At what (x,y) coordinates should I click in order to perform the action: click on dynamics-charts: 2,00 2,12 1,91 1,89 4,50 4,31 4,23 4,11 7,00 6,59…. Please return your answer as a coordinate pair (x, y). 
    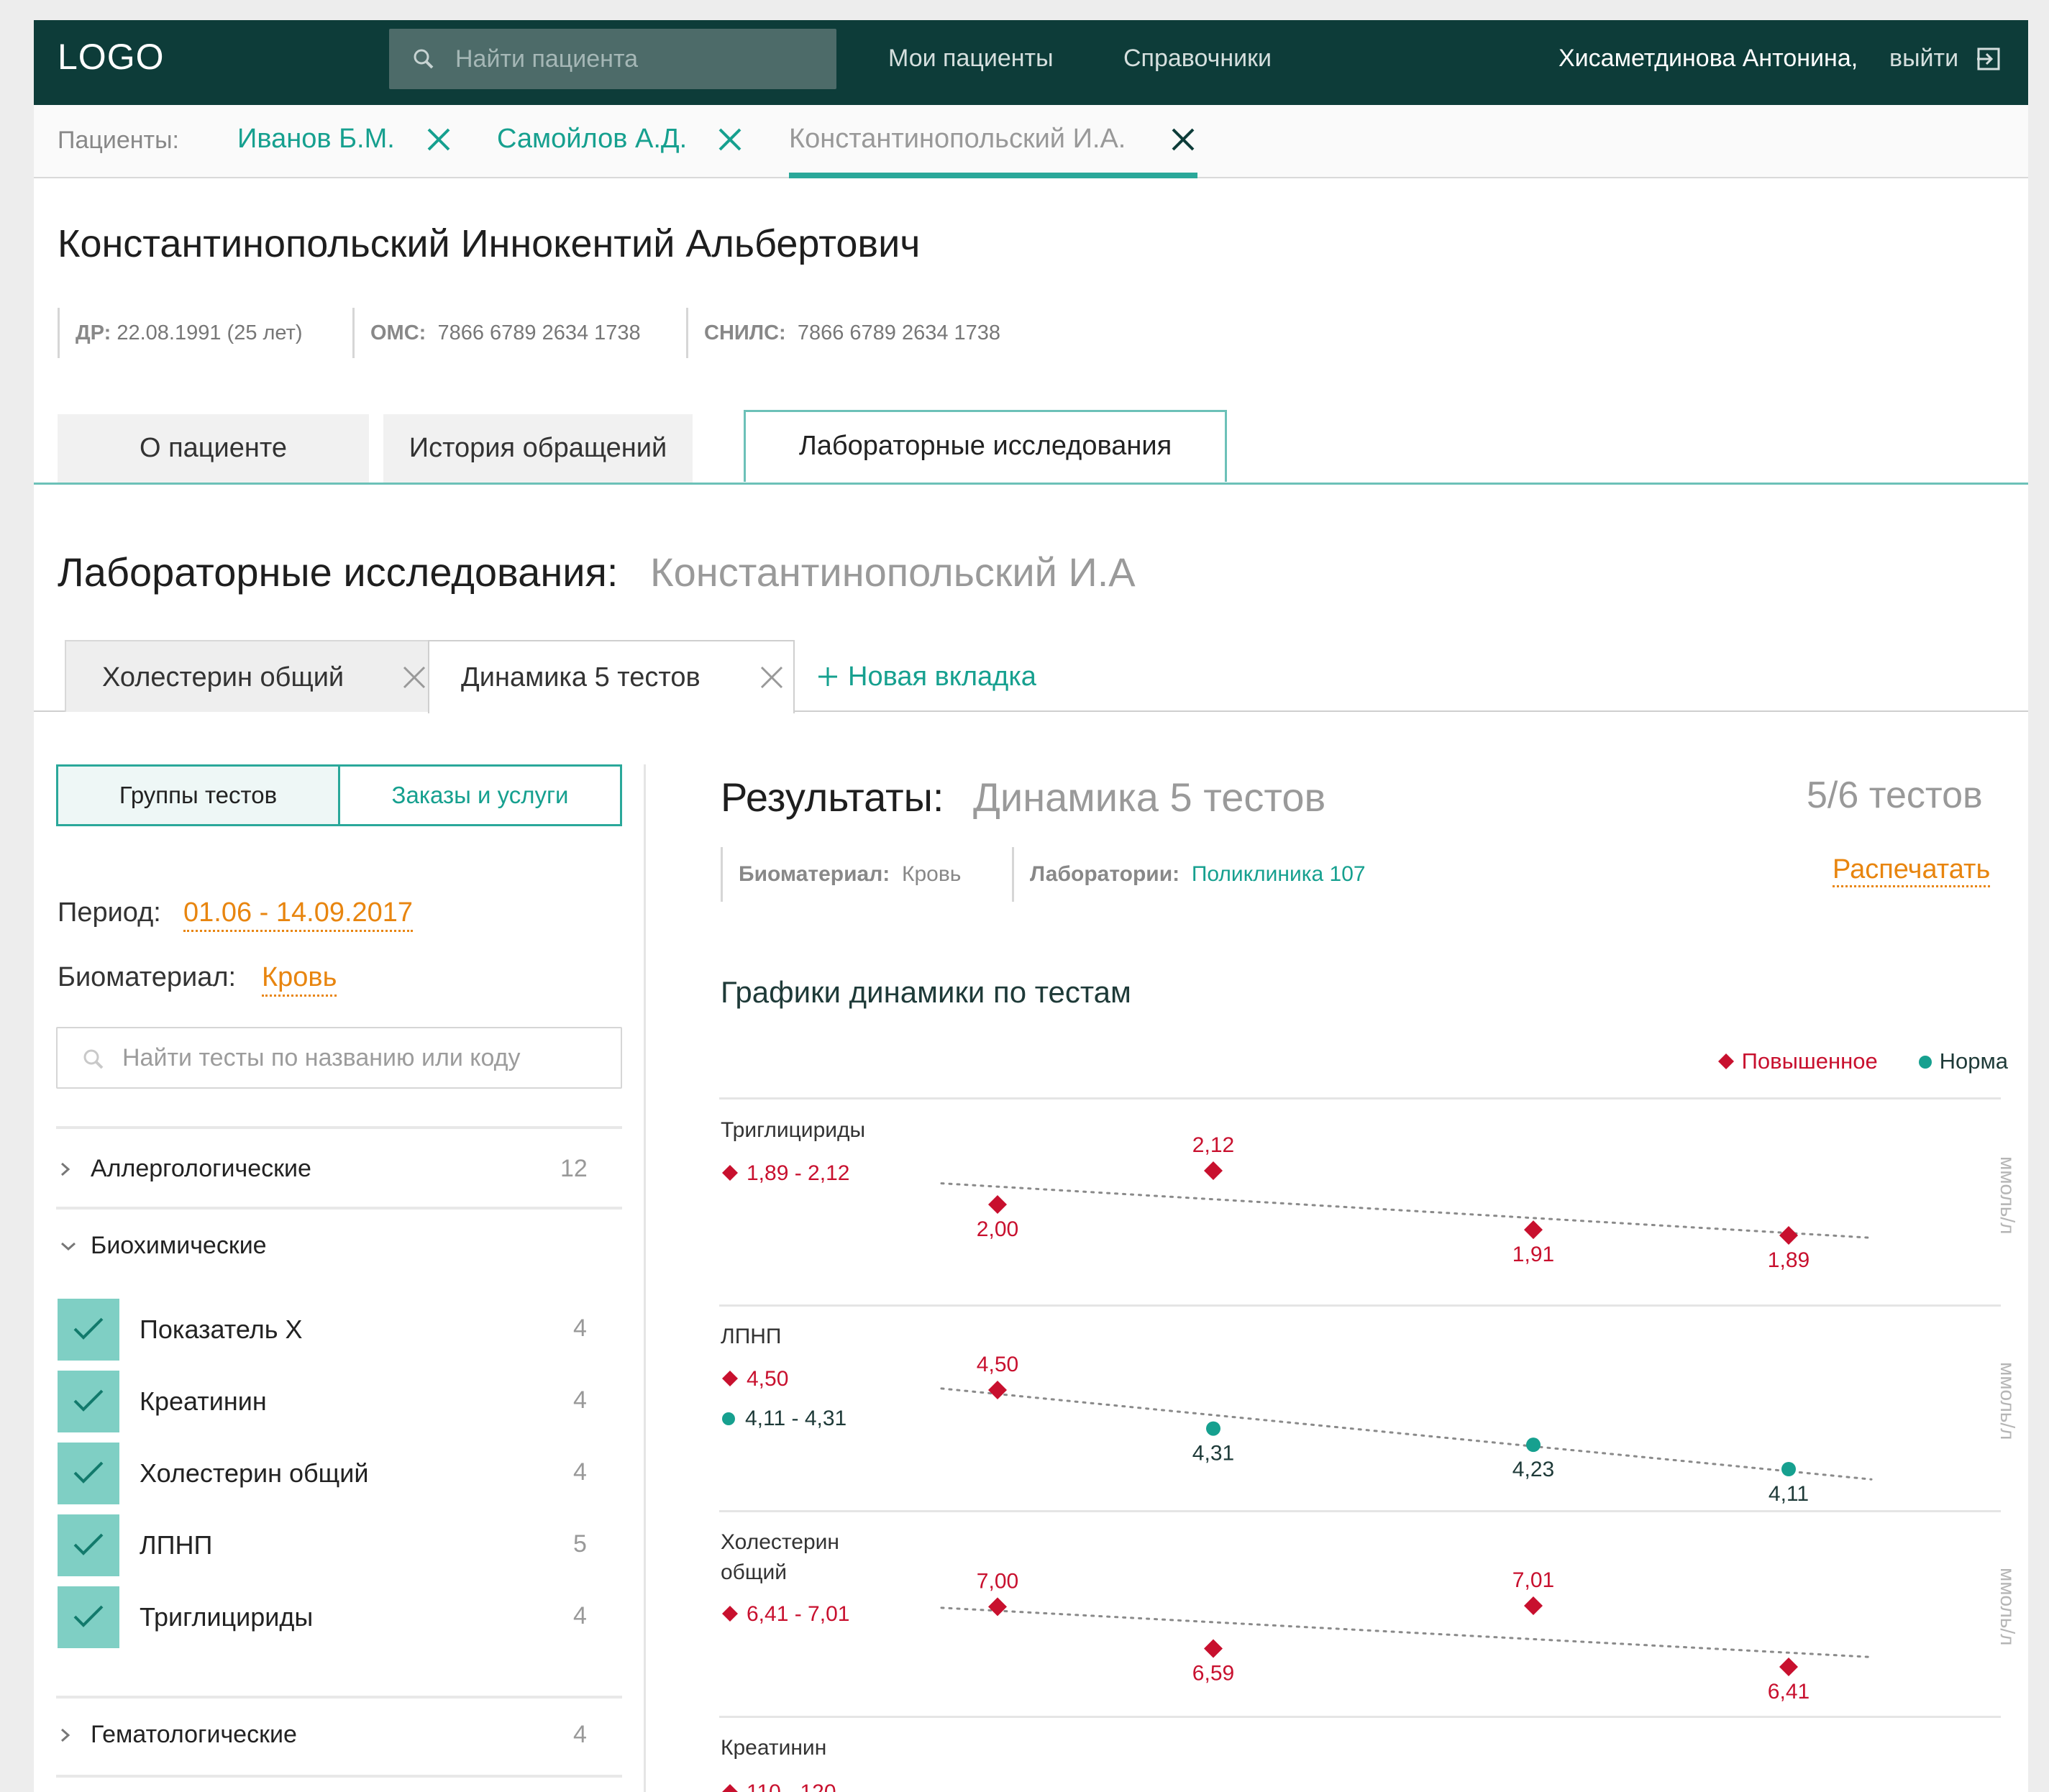
    Looking at the image, I should click on (1406, 1418).